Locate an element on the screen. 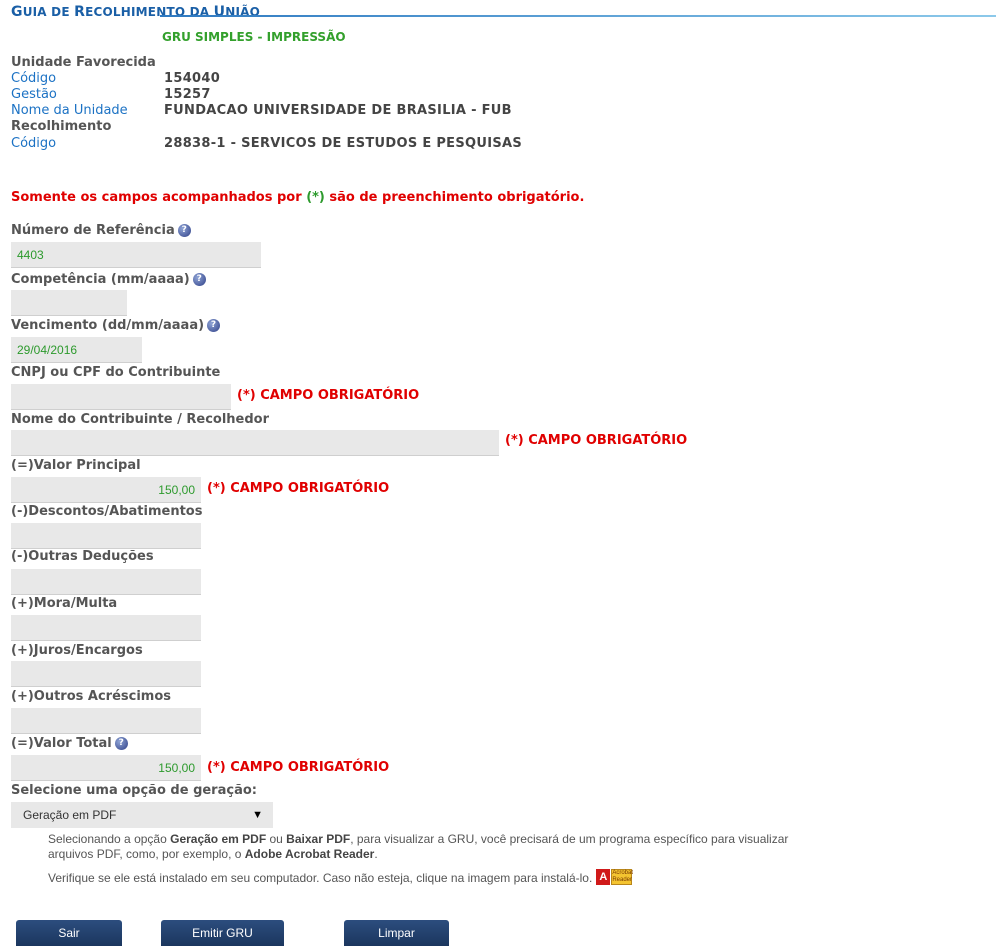 The image size is (996, 946). mora-label: (+)Mora/Multa is located at coordinates (64, 603).